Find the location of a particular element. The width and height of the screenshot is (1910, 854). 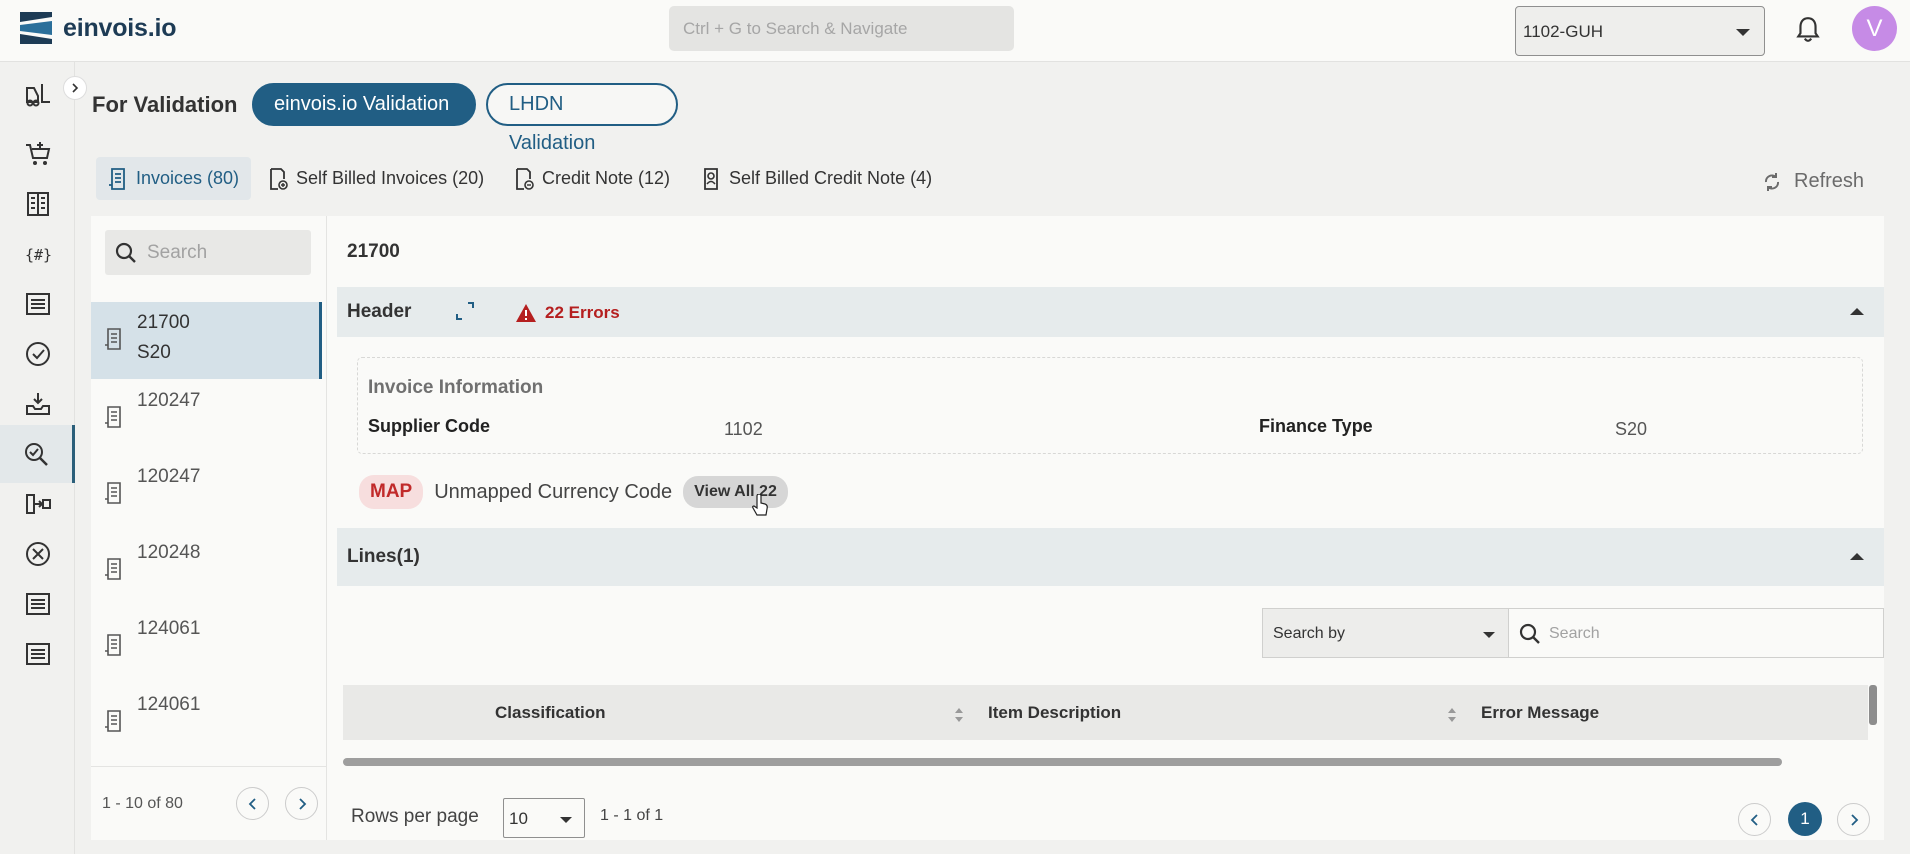

list-prev-button is located at coordinates (252, 803).